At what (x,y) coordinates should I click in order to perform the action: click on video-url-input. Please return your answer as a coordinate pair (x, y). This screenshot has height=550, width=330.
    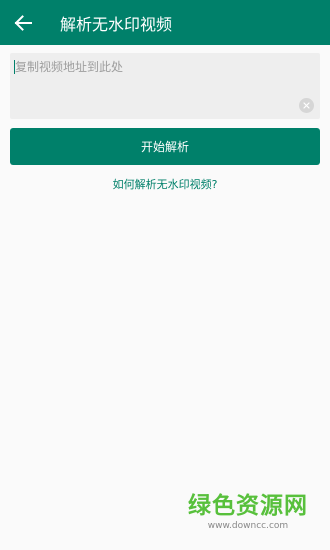
    Looking at the image, I should click on (165, 86).